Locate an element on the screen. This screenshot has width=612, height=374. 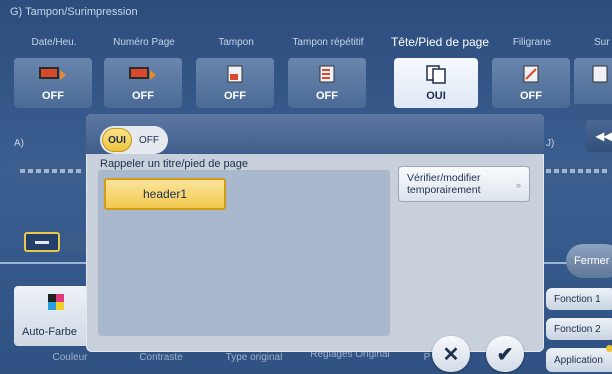
alignment-center-button is located at coordinates (75, 242).